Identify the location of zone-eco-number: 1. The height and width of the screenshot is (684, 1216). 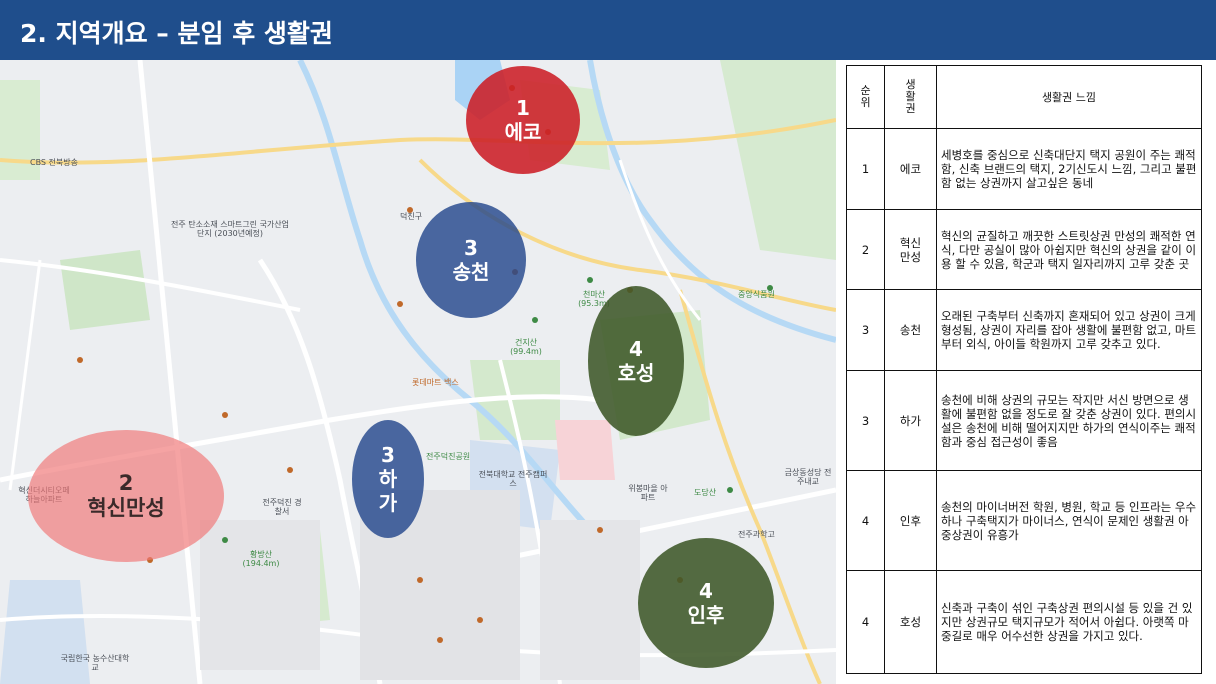
(523, 108).